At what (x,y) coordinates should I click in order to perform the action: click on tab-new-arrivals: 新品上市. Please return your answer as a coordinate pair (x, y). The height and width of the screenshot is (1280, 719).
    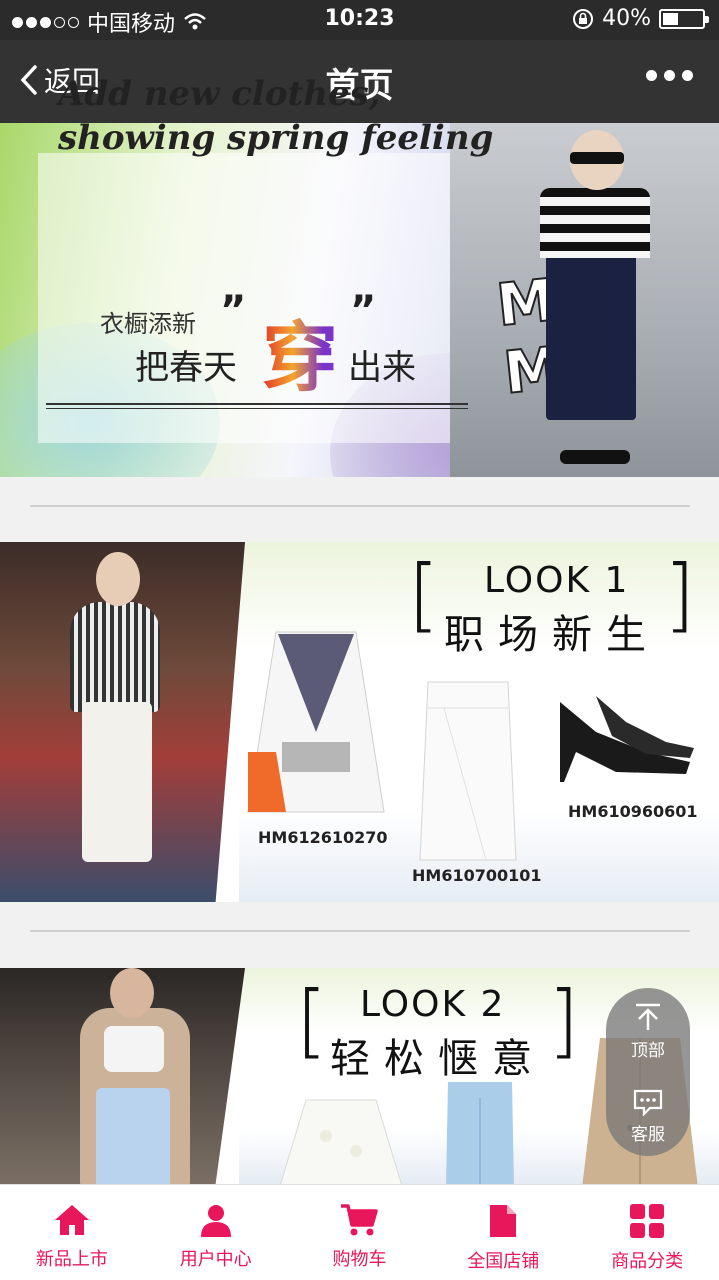
    Looking at the image, I should click on (72, 1232).